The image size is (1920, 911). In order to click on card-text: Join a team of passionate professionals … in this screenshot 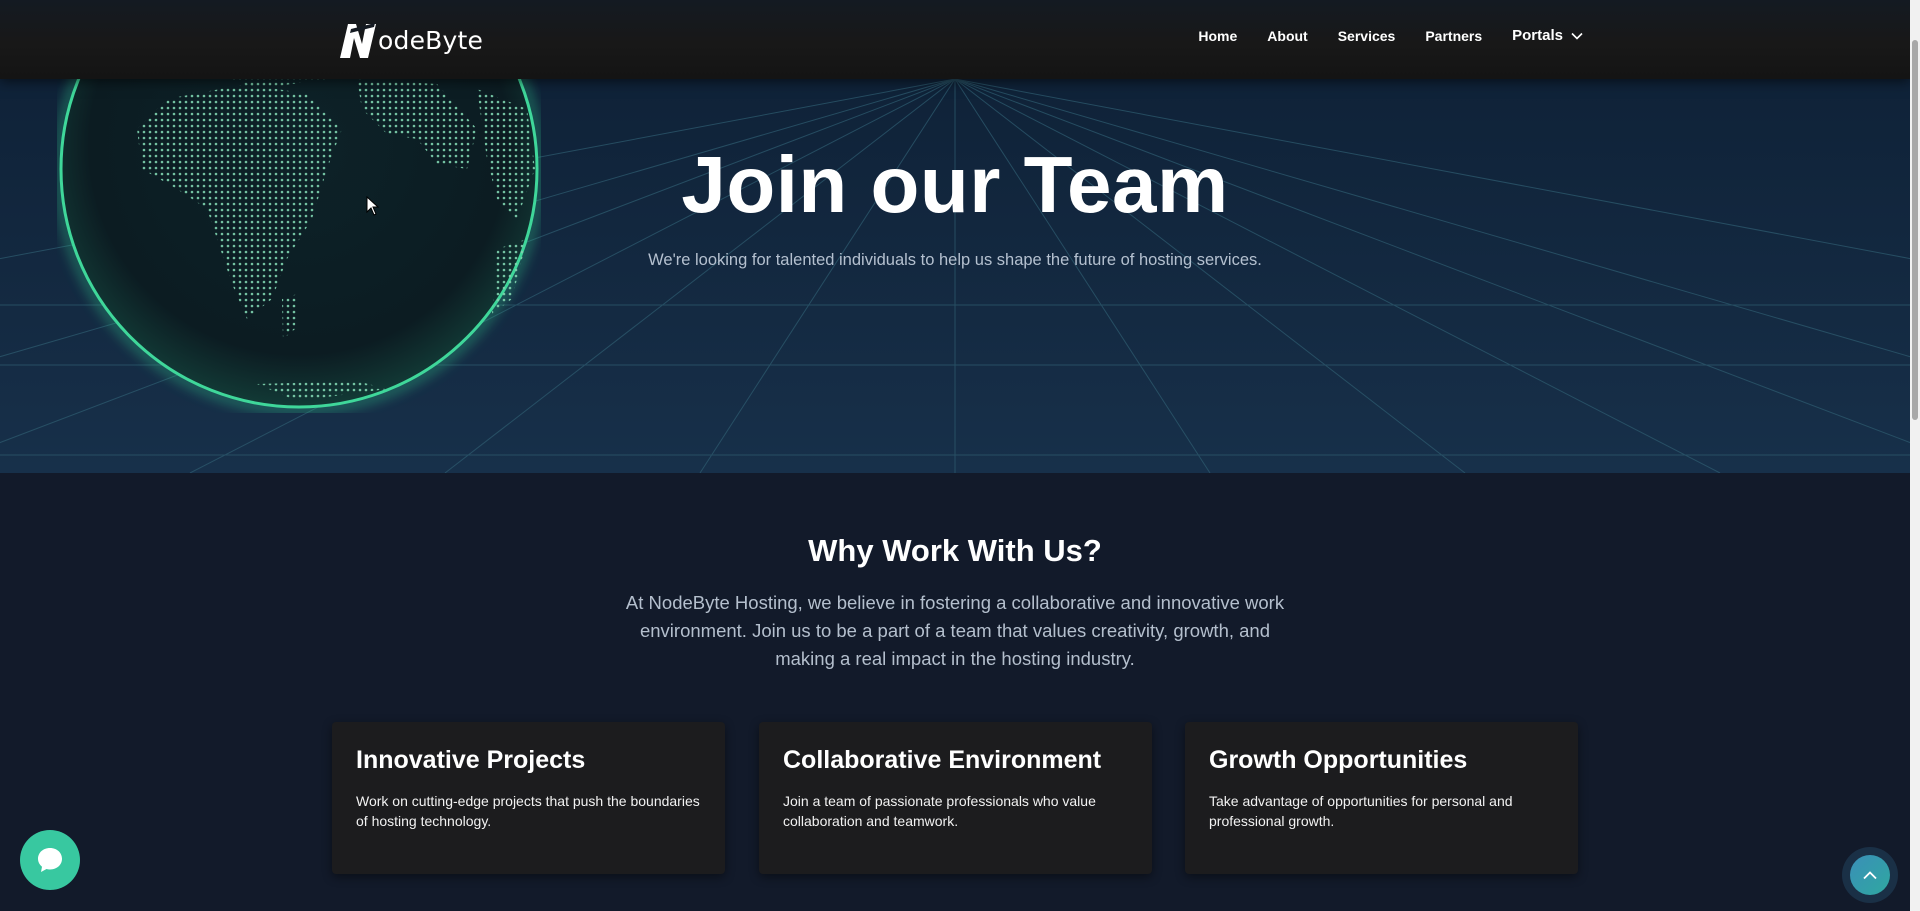, I will do `click(939, 811)`.